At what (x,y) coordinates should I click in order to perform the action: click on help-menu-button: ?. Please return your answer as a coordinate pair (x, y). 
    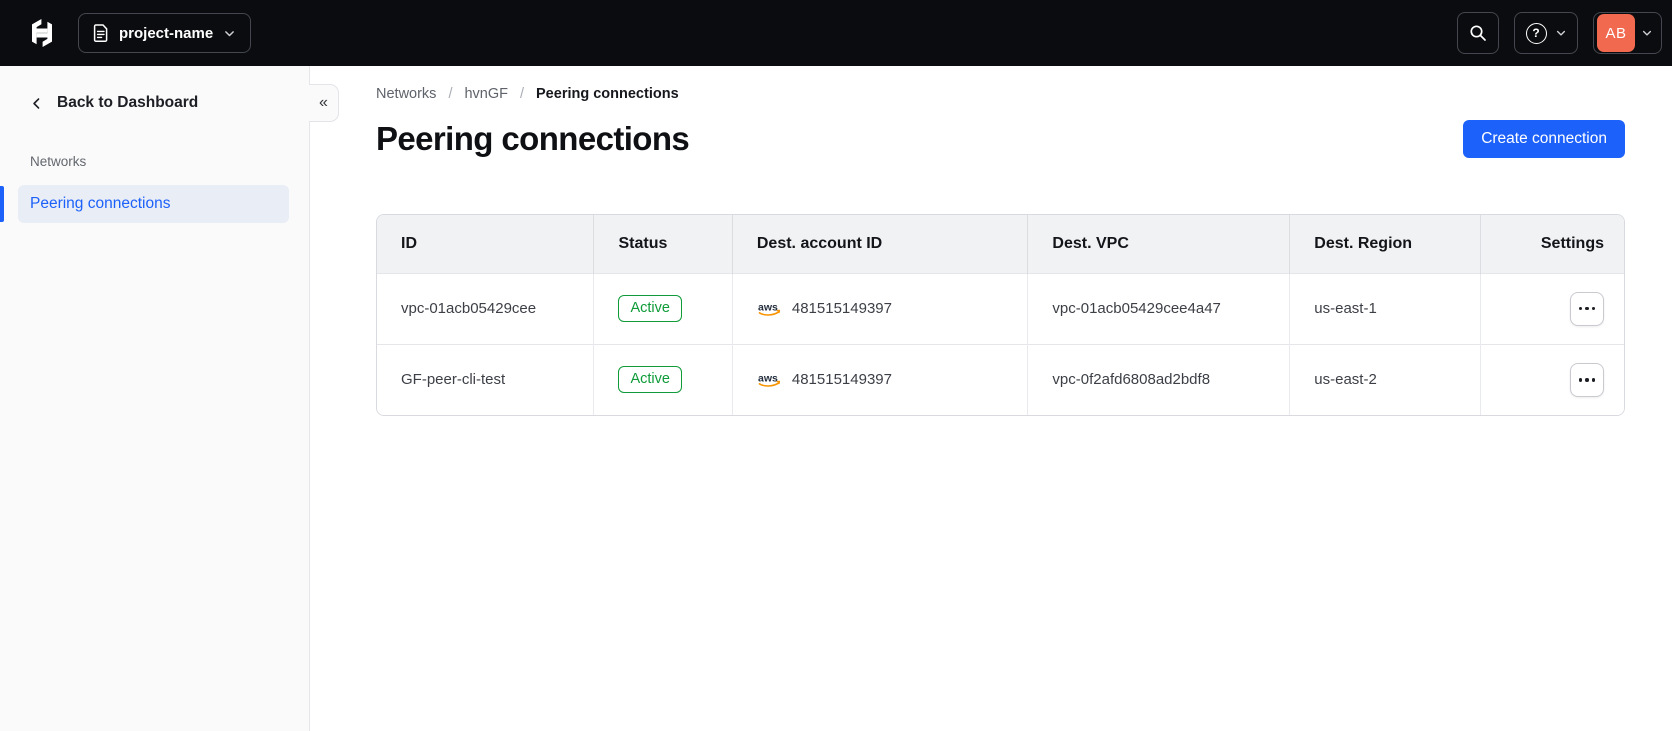
    Looking at the image, I should click on (1546, 33).